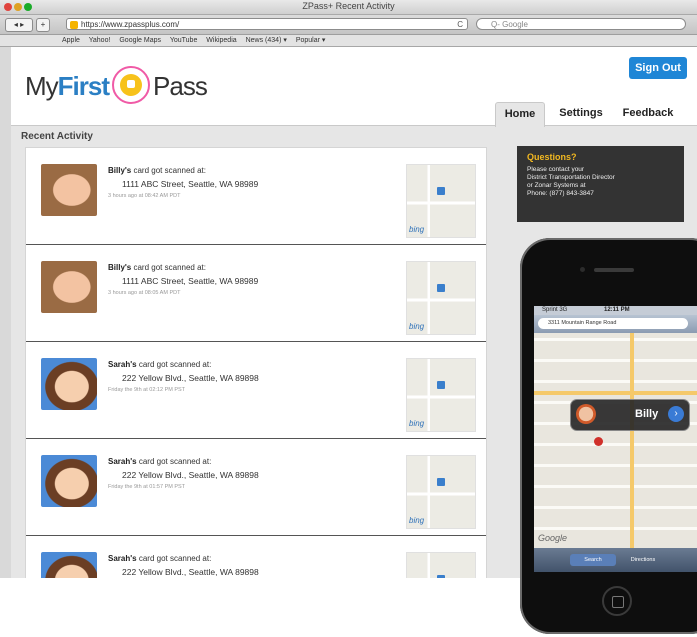 This screenshot has height=637, width=697. I want to click on questions-title: Questions?, so click(552, 157).